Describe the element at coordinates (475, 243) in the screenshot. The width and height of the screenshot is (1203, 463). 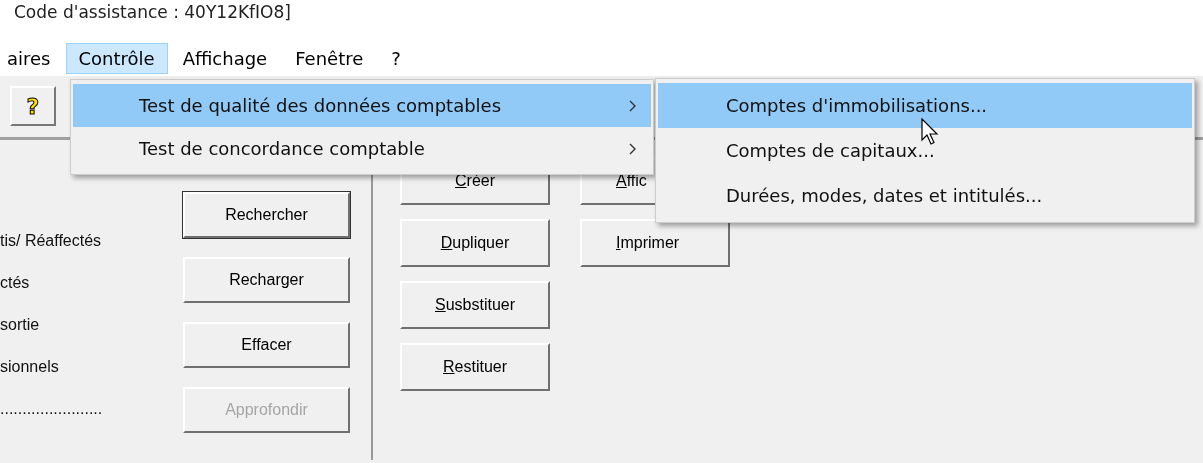
I see `action-button: Dupliquer` at that location.